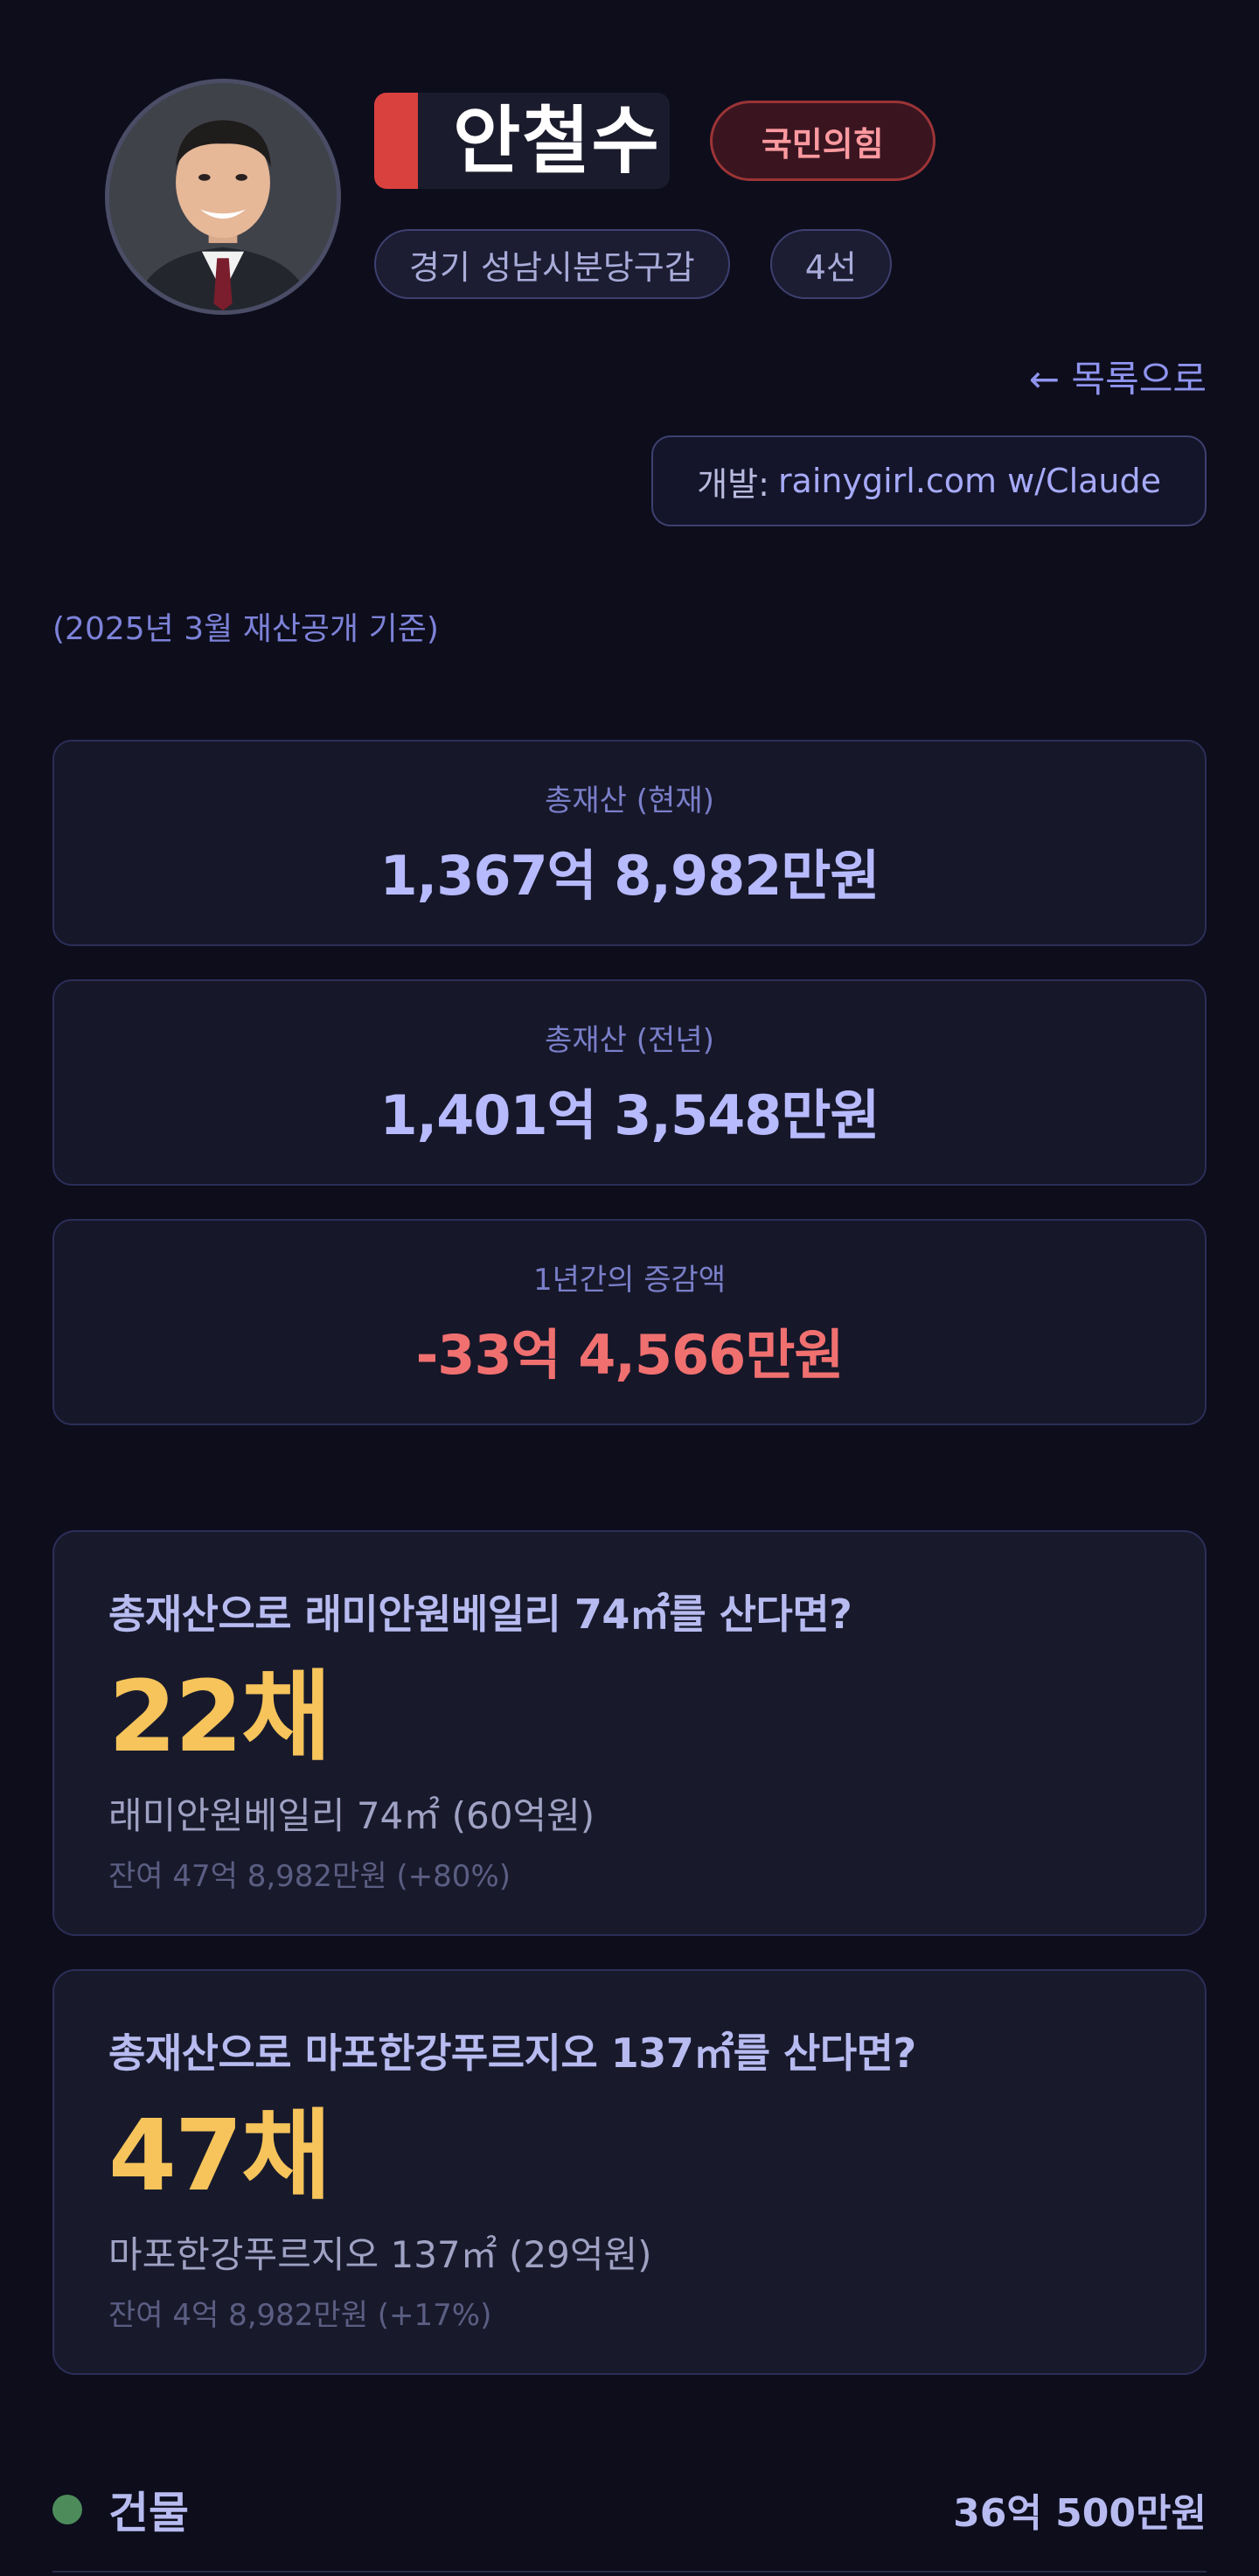 This screenshot has width=1259, height=2576. I want to click on purchase-remainder: 잔여 47억 8,982만원 (+80%), so click(310, 1876).